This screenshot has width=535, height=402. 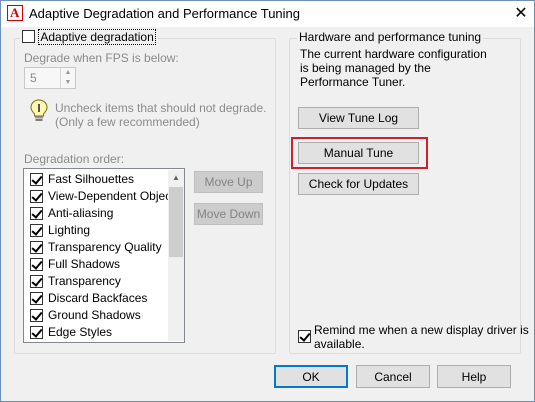 I want to click on list-scrollbar: ▲, so click(x=176, y=255).